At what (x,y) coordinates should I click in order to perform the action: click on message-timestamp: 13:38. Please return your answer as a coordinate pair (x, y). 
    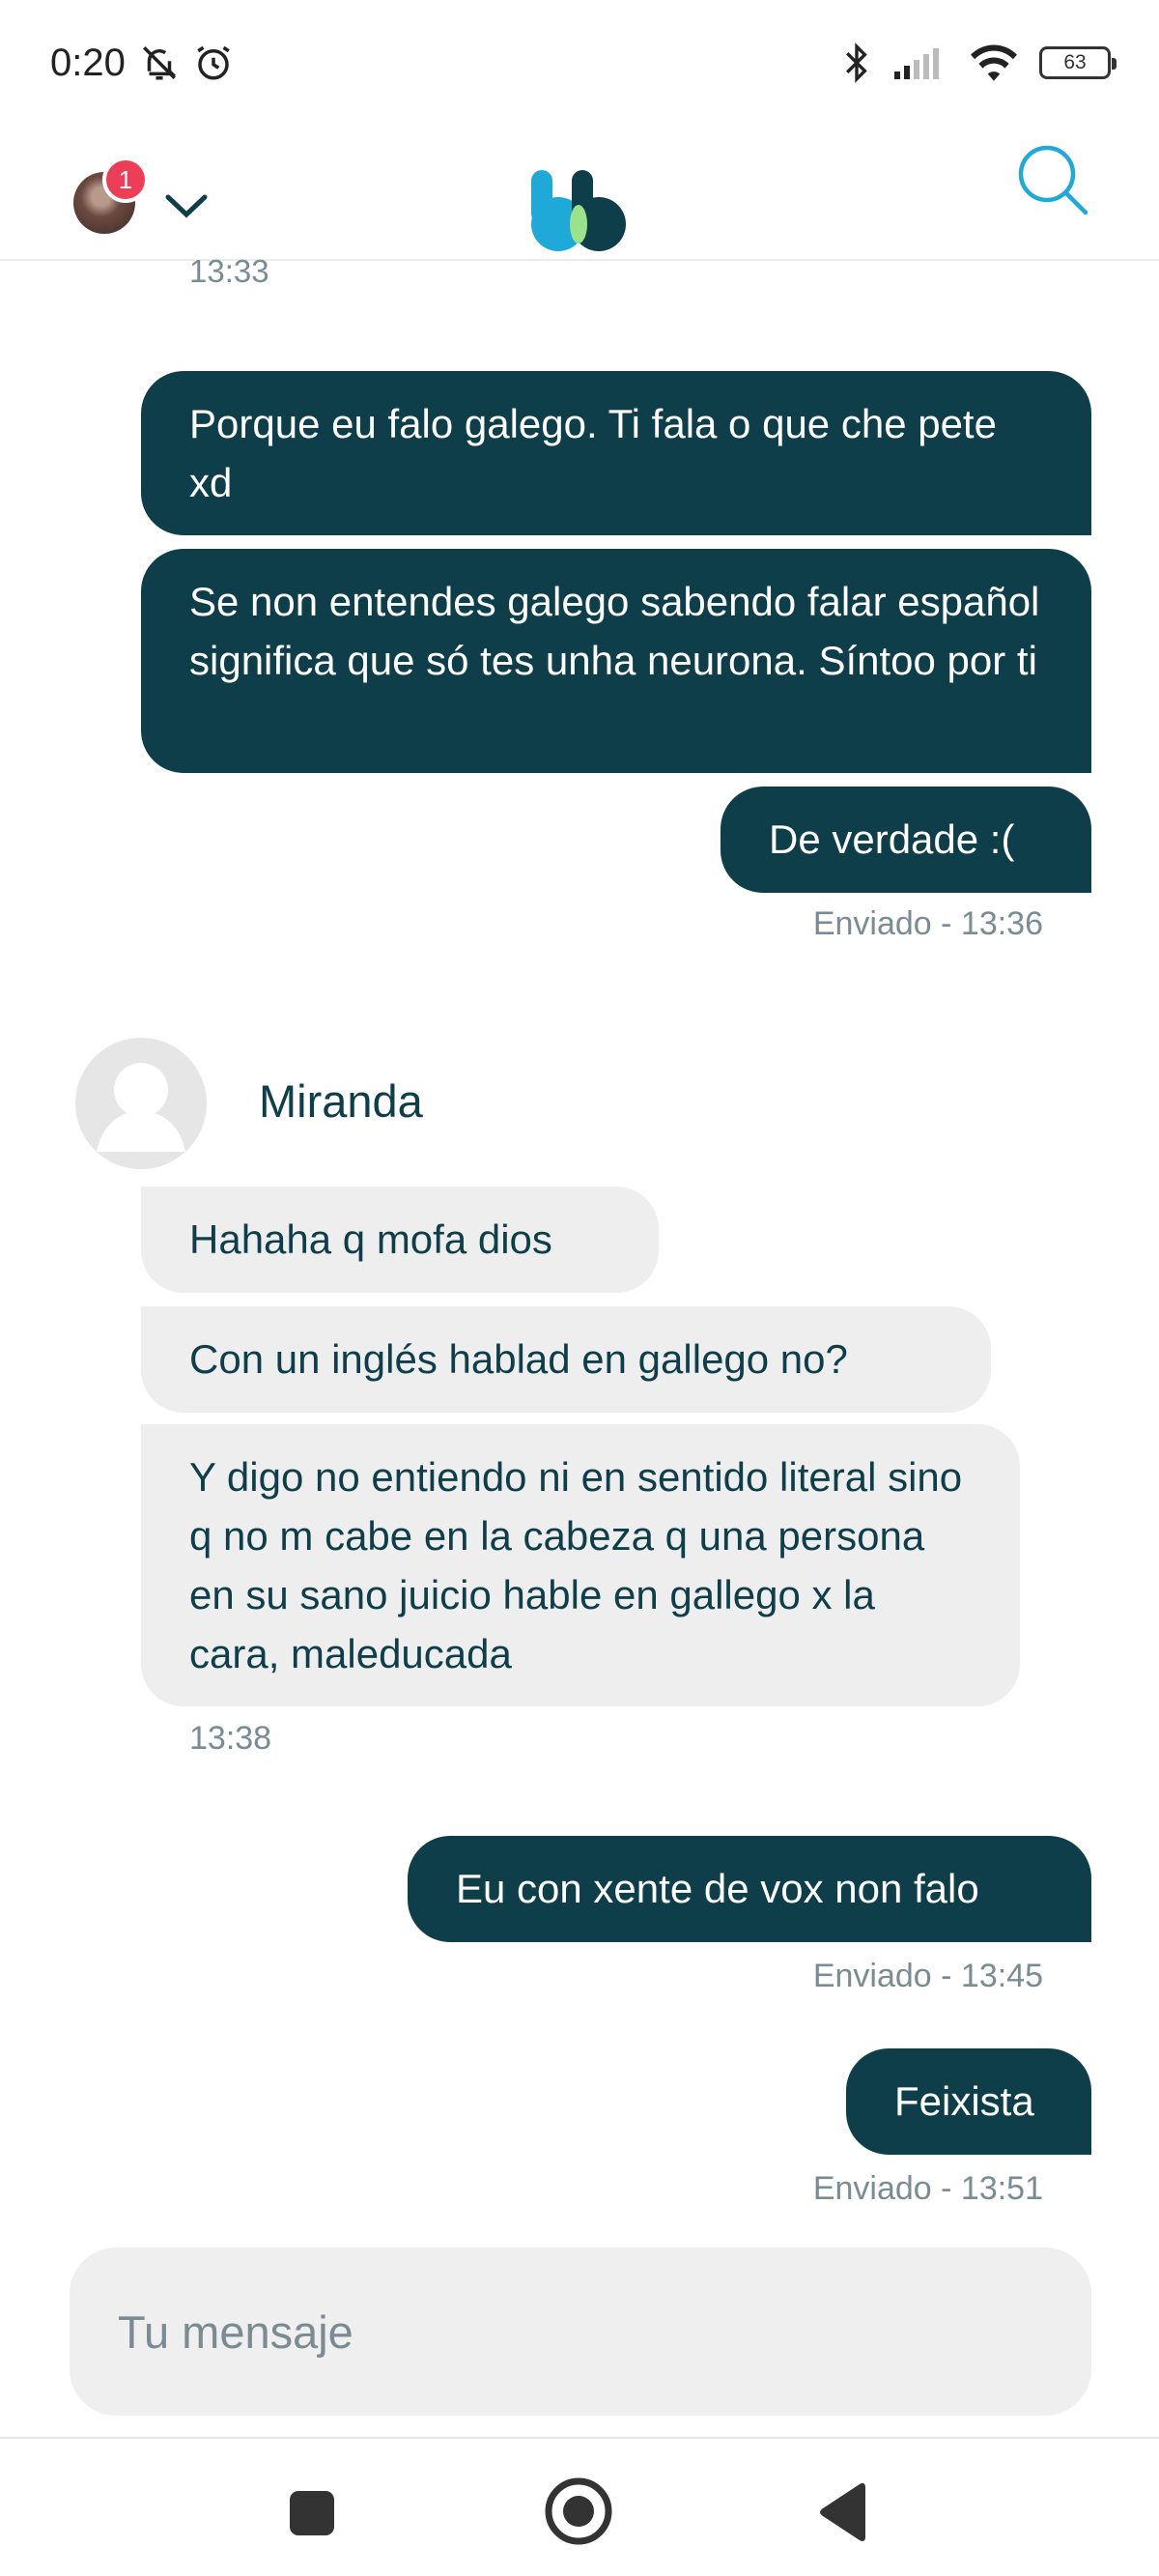
    Looking at the image, I should click on (230, 1739).